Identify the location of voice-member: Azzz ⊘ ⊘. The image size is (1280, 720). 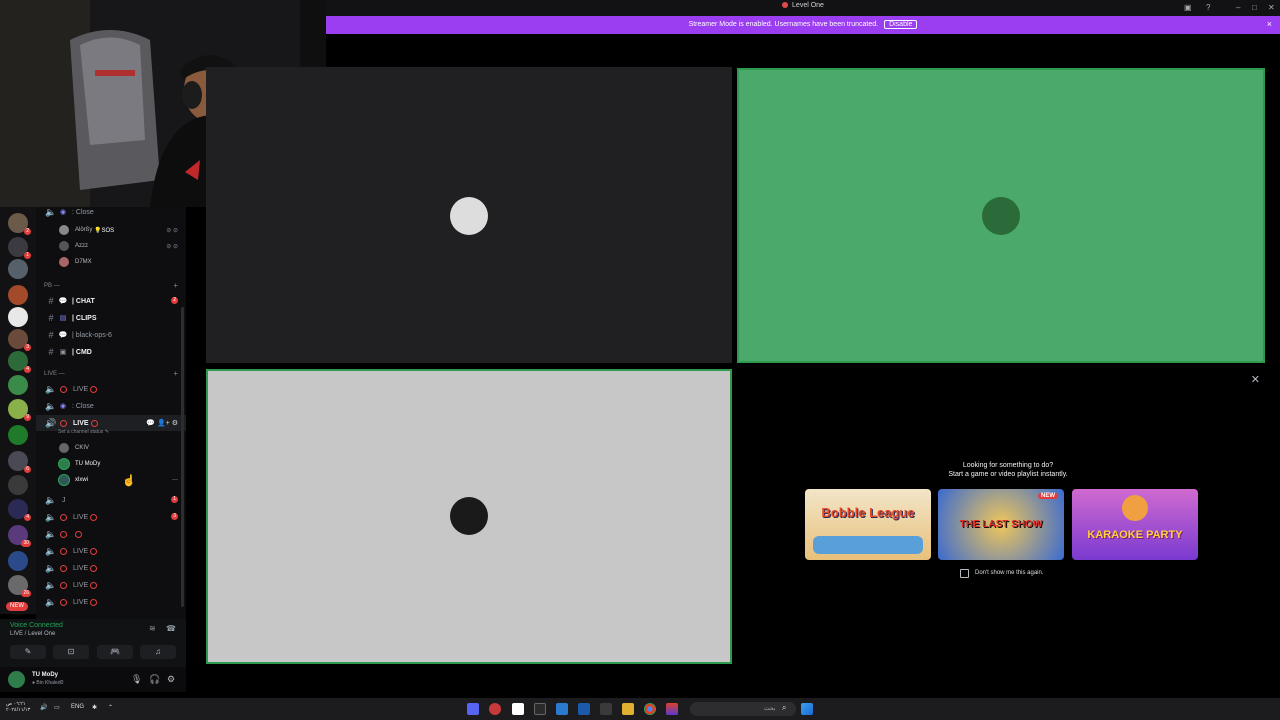
(111, 246).